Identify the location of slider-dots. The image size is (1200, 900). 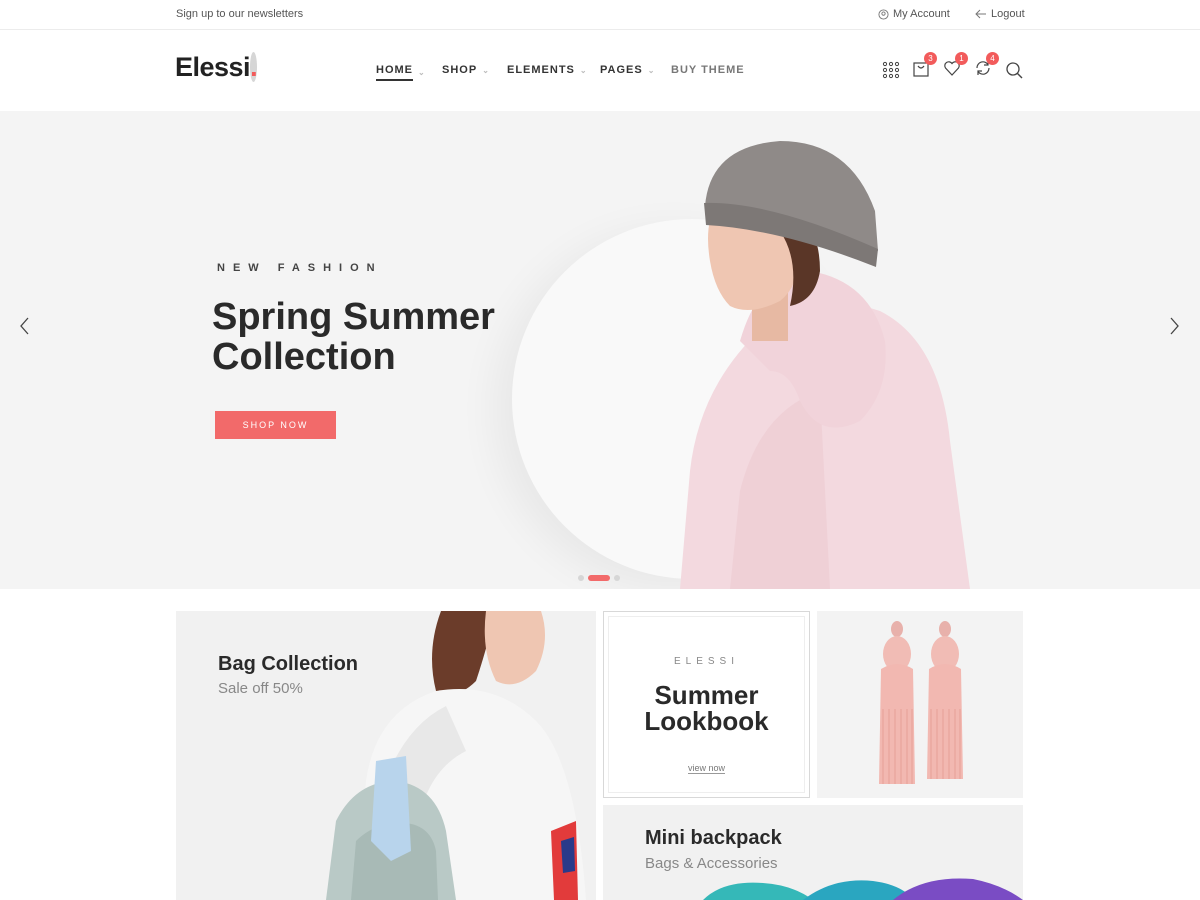
(599, 578).